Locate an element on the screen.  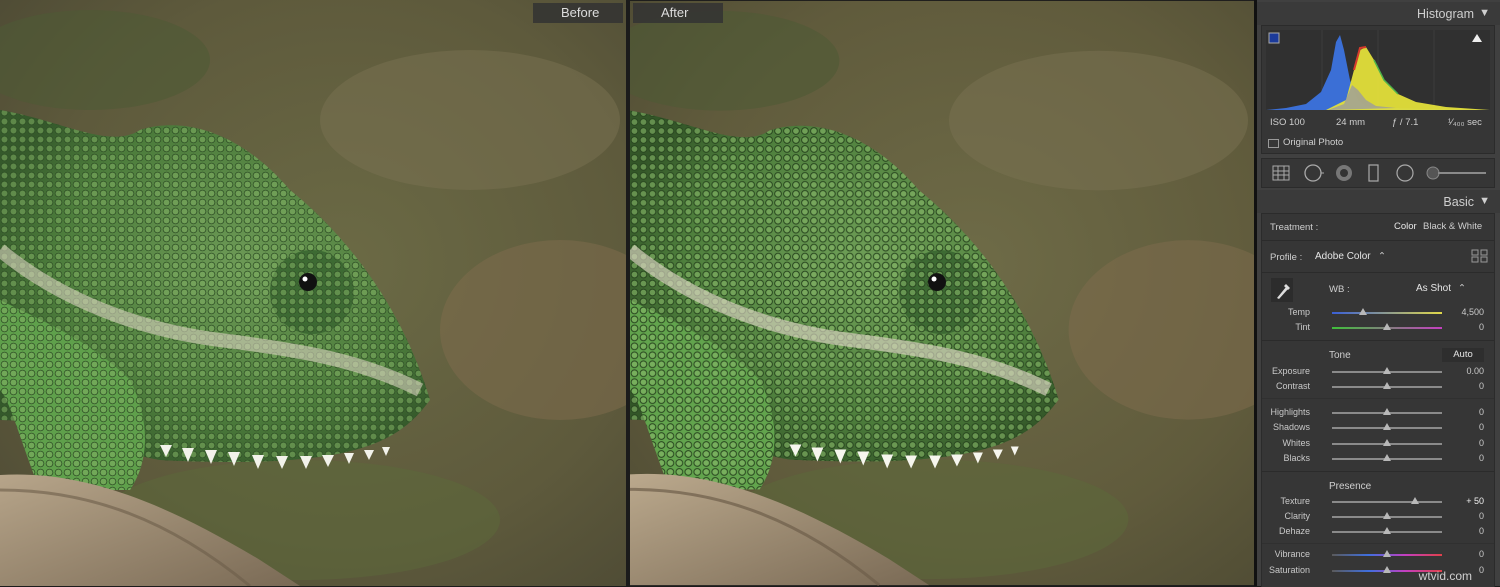
vibrance-value: 0 is located at coordinates (1481, 554).